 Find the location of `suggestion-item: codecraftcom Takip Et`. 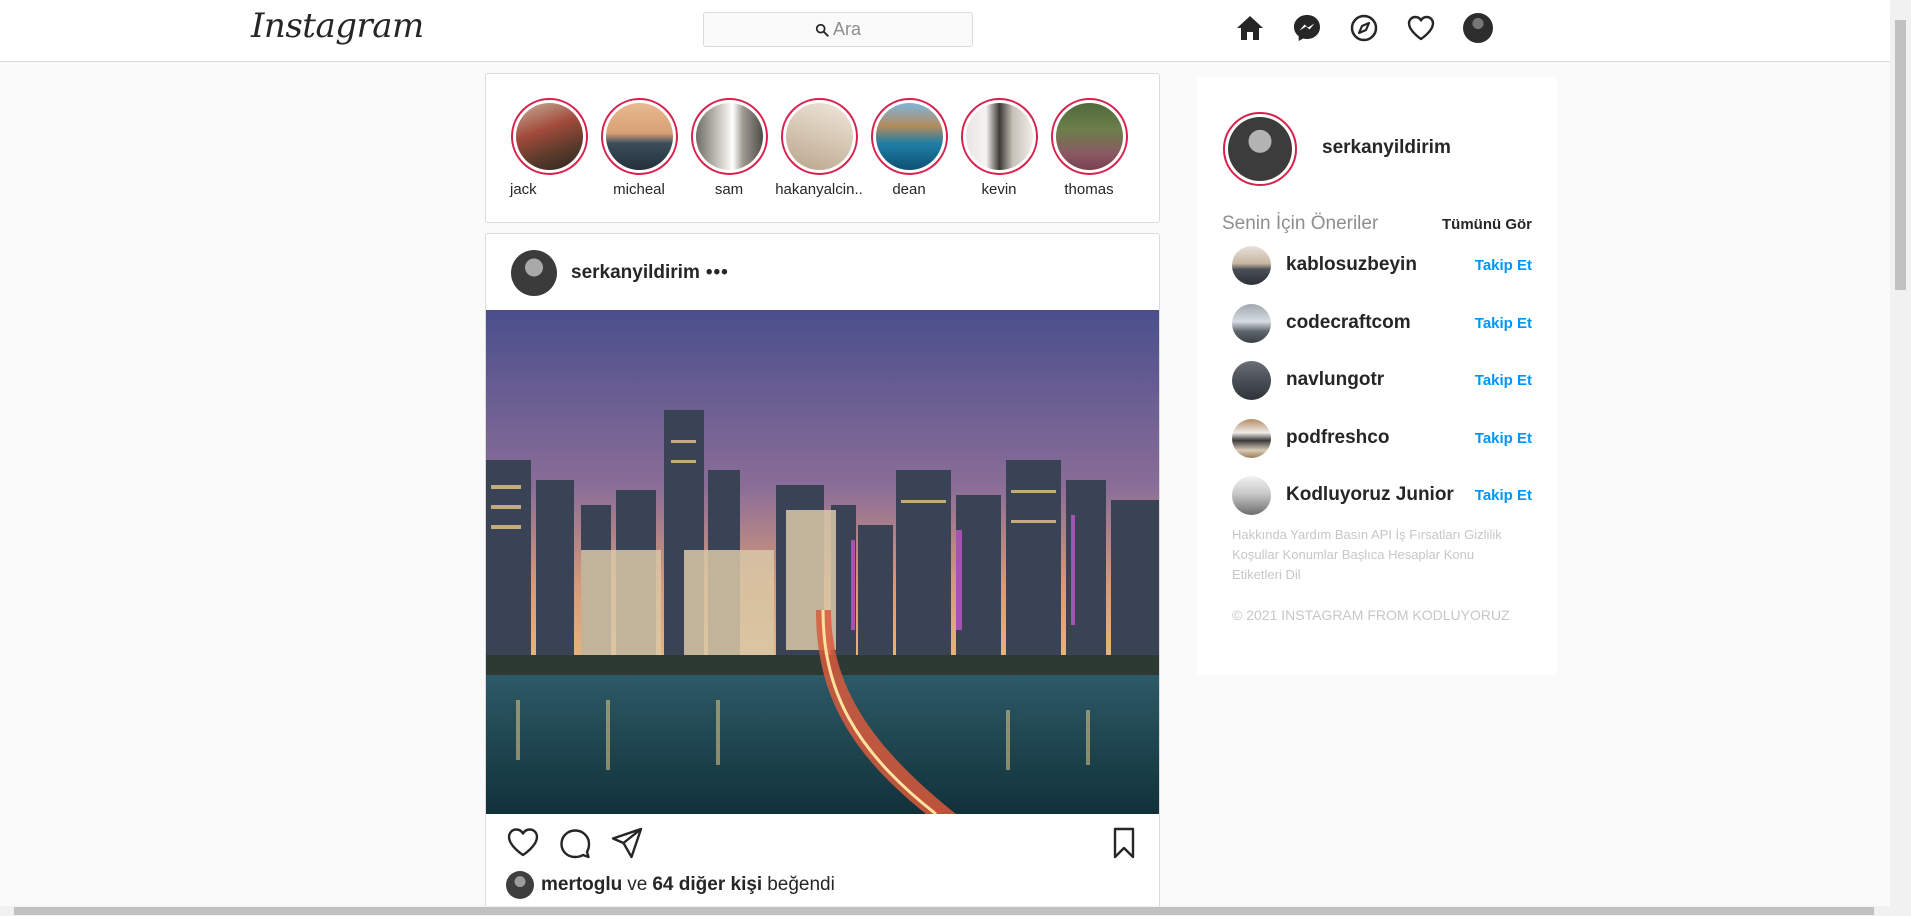

suggestion-item: codecraftcom Takip Et is located at coordinates (1382, 323).